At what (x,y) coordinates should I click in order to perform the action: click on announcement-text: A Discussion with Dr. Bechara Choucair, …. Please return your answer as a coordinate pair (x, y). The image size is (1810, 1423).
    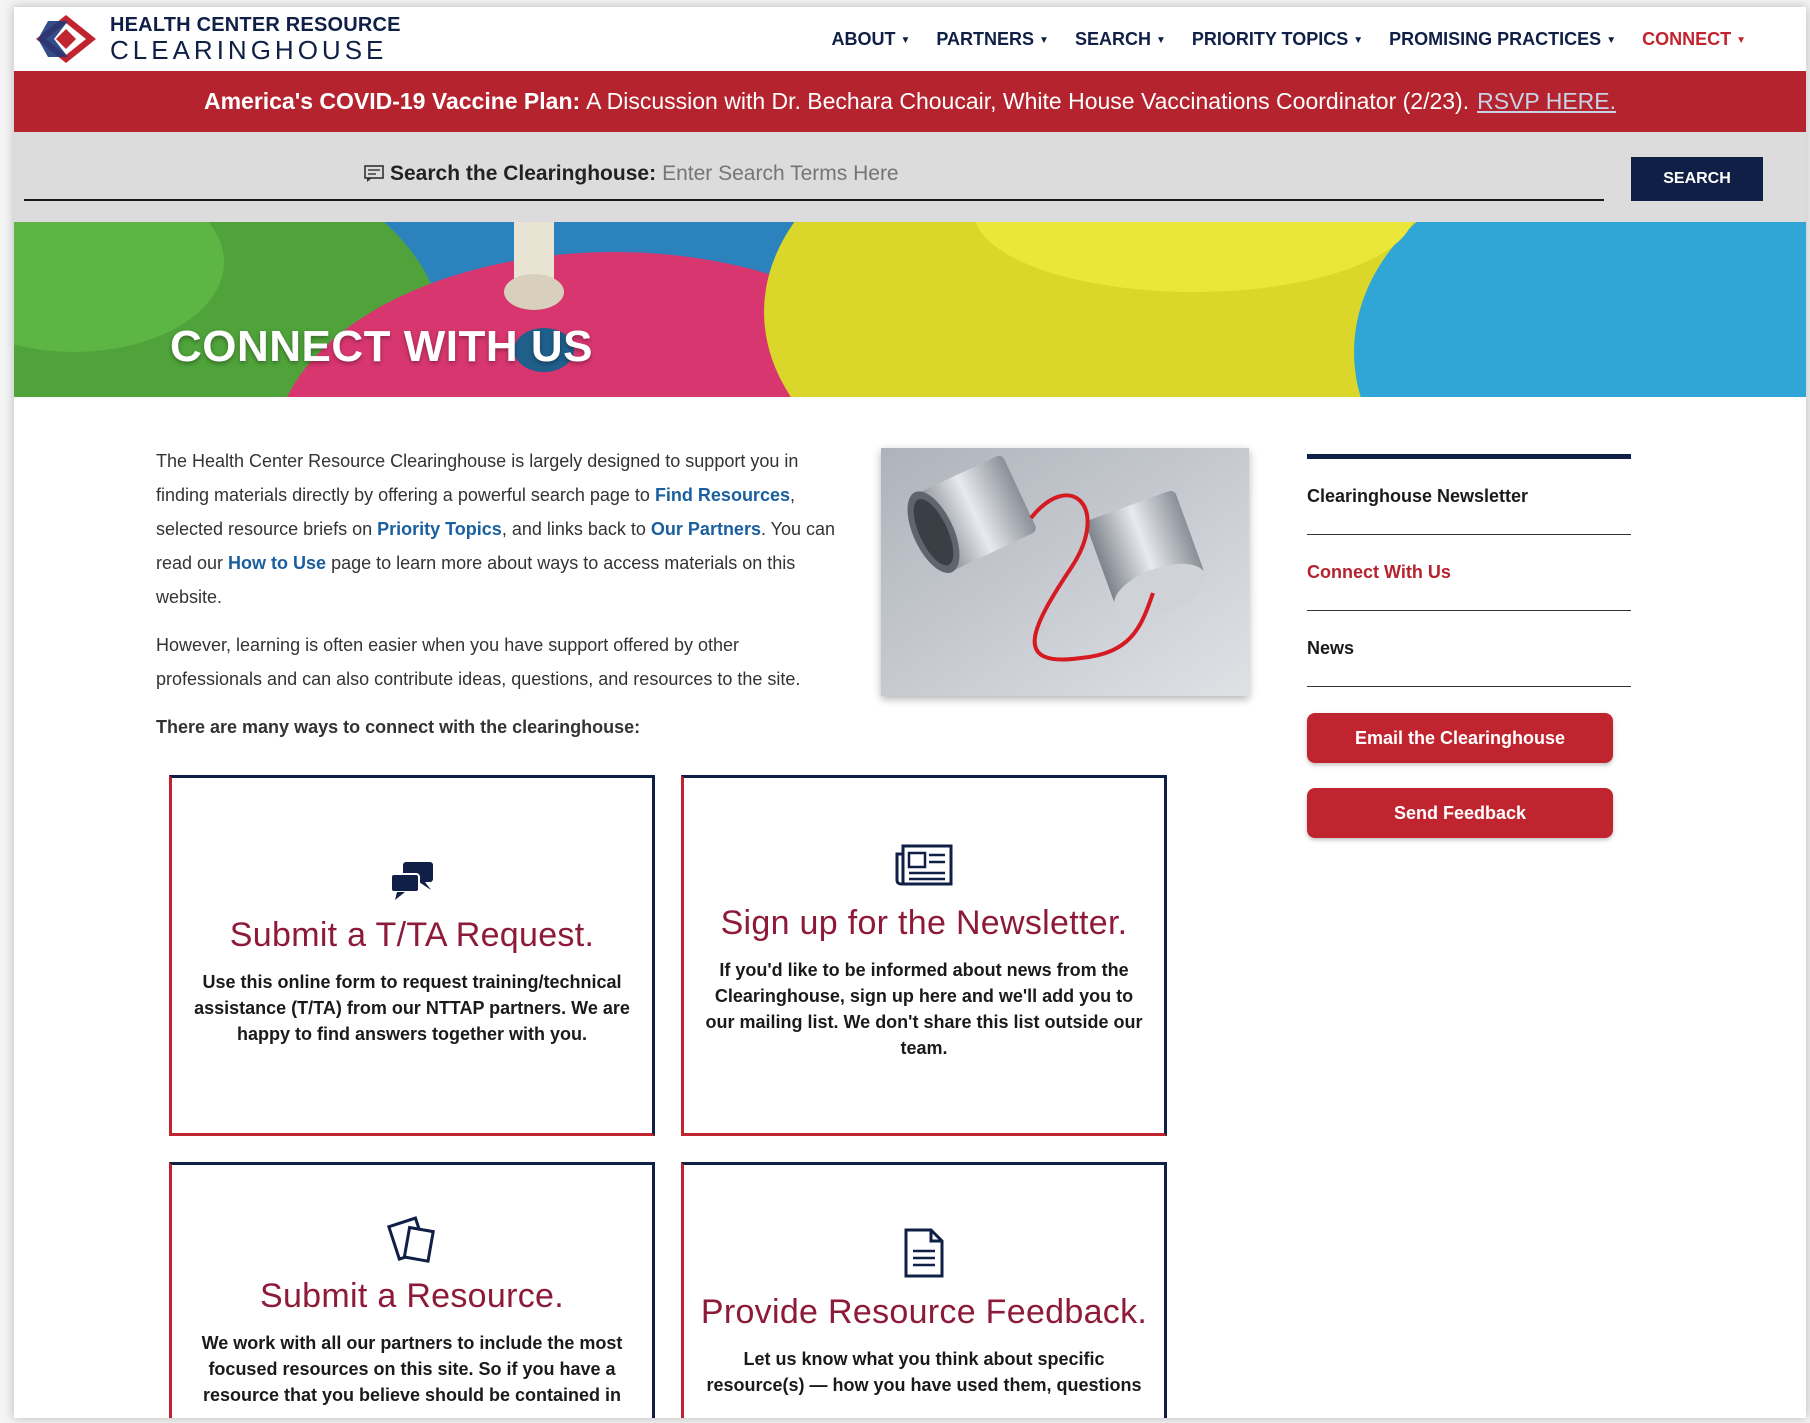
    Looking at the image, I should click on (1028, 101).